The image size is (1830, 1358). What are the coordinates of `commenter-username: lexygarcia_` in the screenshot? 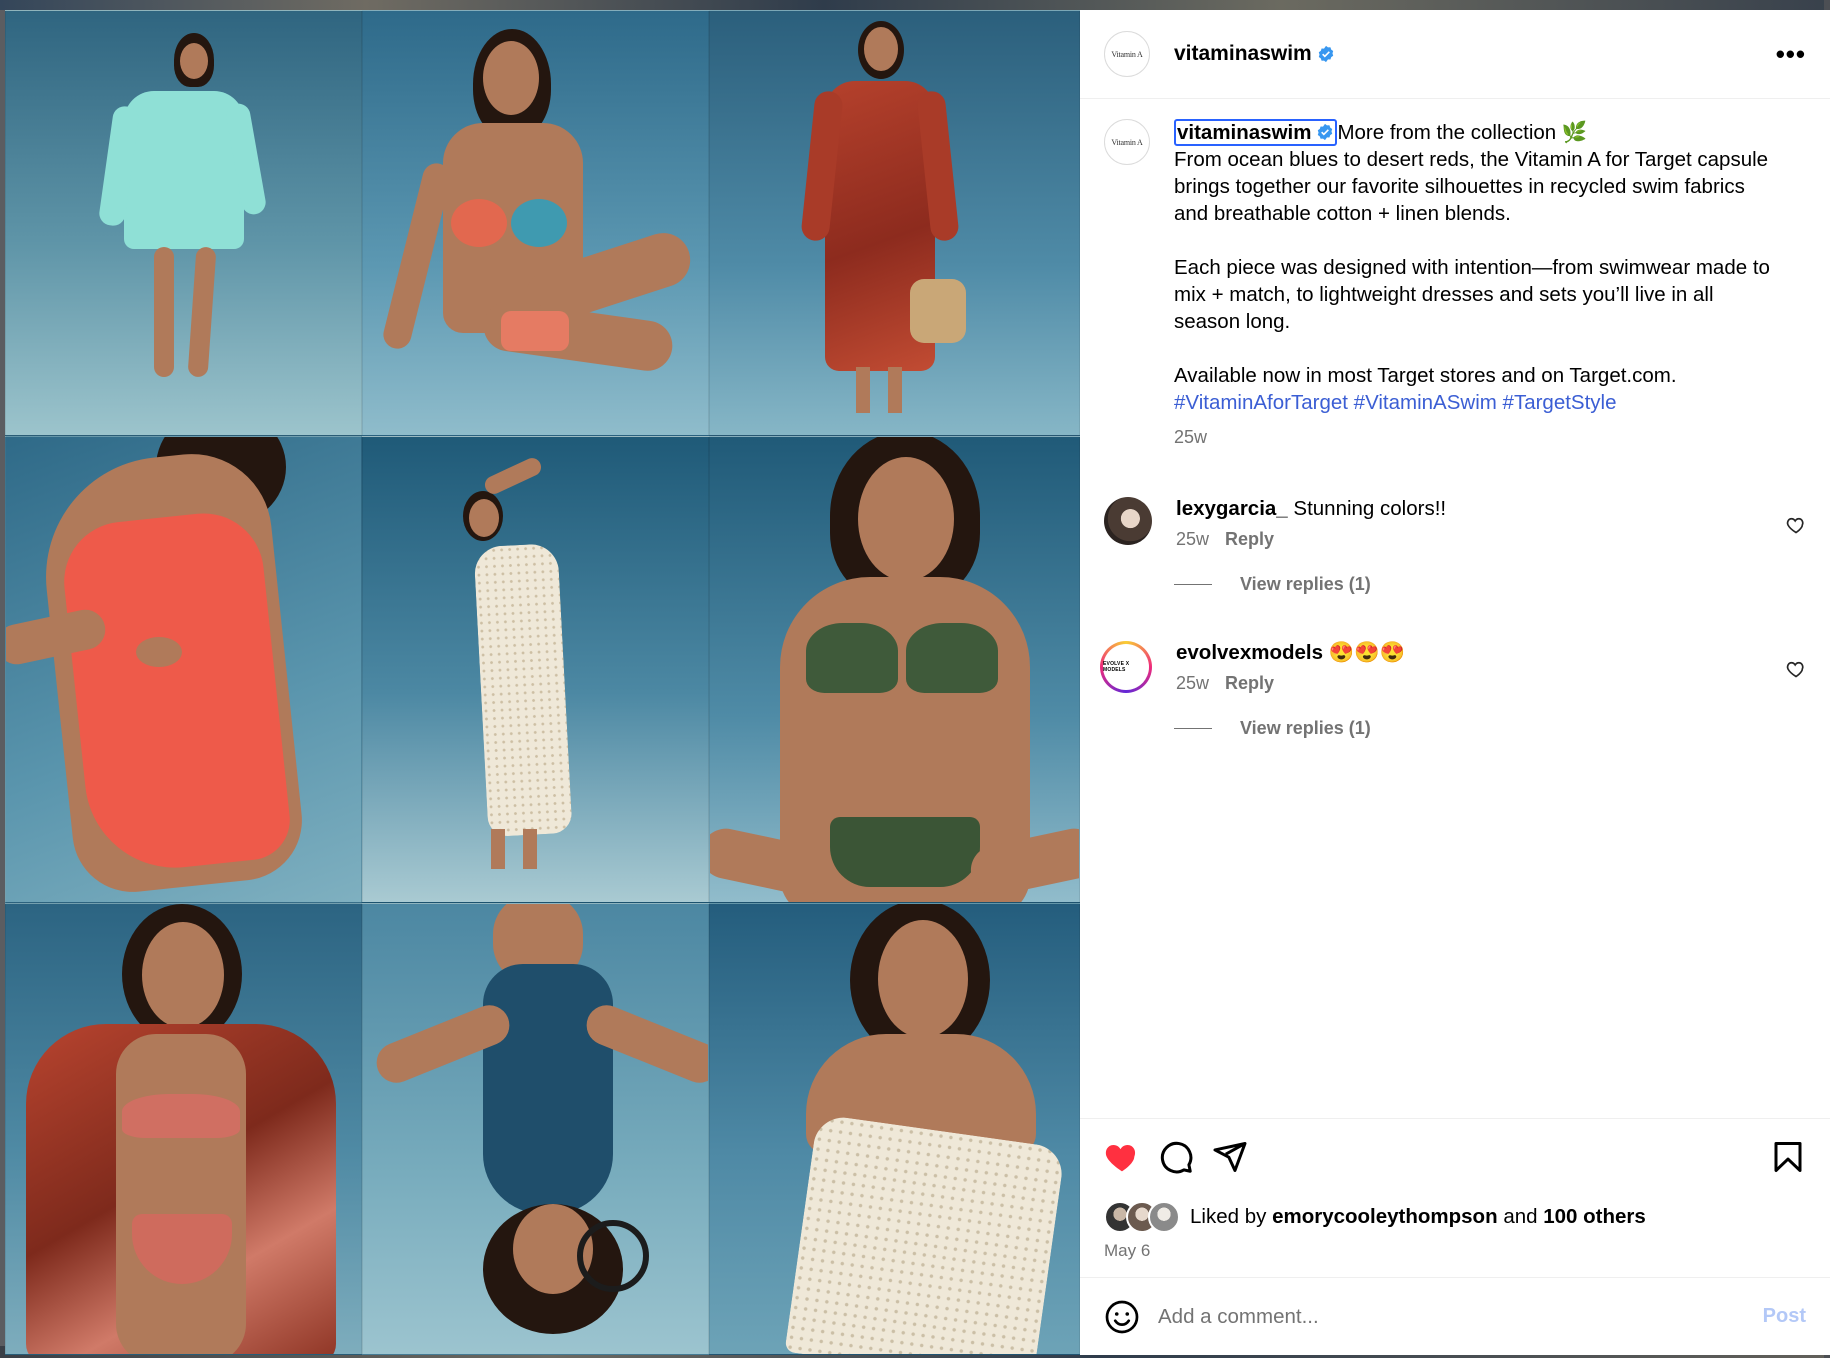 It's located at (1232, 508).